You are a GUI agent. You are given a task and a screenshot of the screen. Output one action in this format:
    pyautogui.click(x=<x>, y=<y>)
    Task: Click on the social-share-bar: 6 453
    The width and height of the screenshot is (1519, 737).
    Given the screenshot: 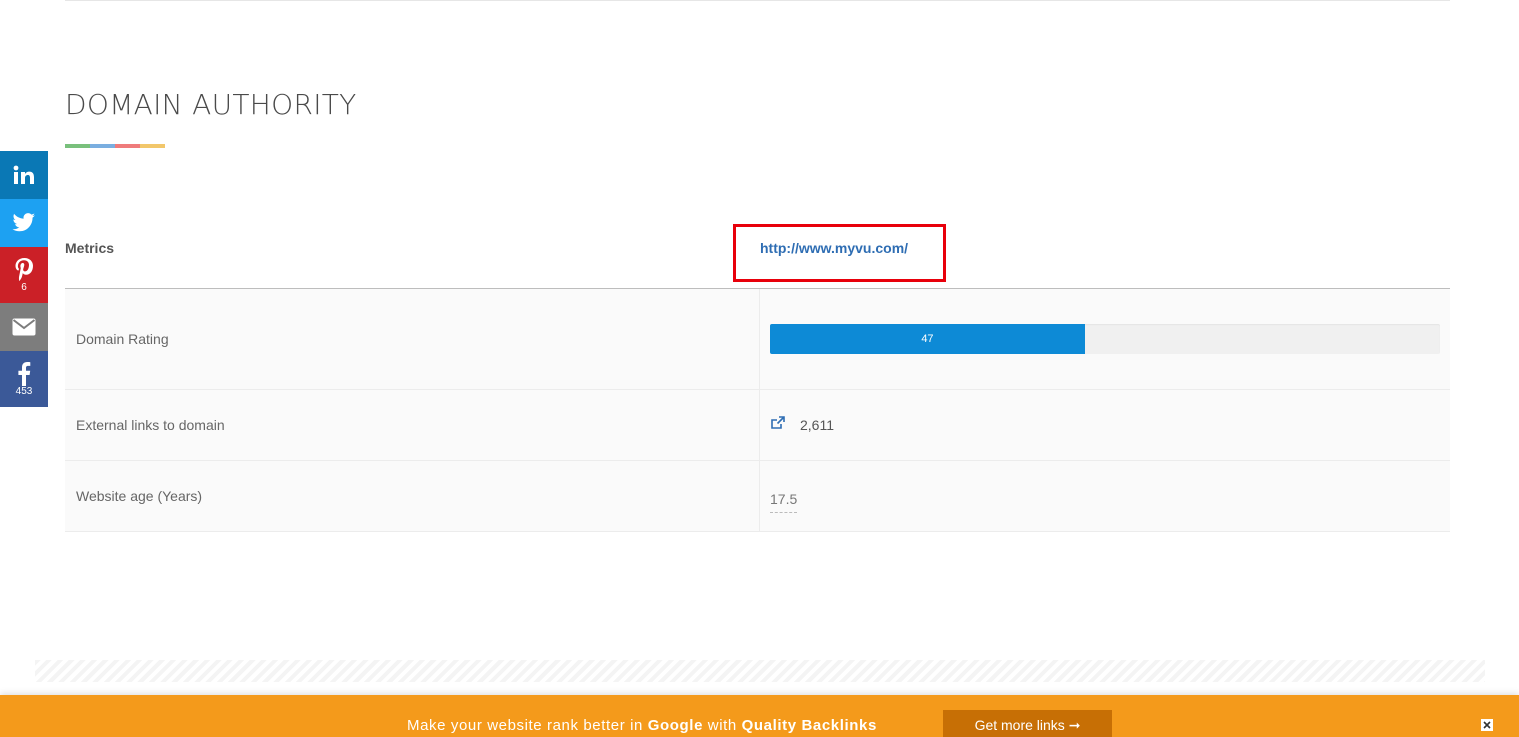 What is the action you would take?
    pyautogui.click(x=24, y=279)
    